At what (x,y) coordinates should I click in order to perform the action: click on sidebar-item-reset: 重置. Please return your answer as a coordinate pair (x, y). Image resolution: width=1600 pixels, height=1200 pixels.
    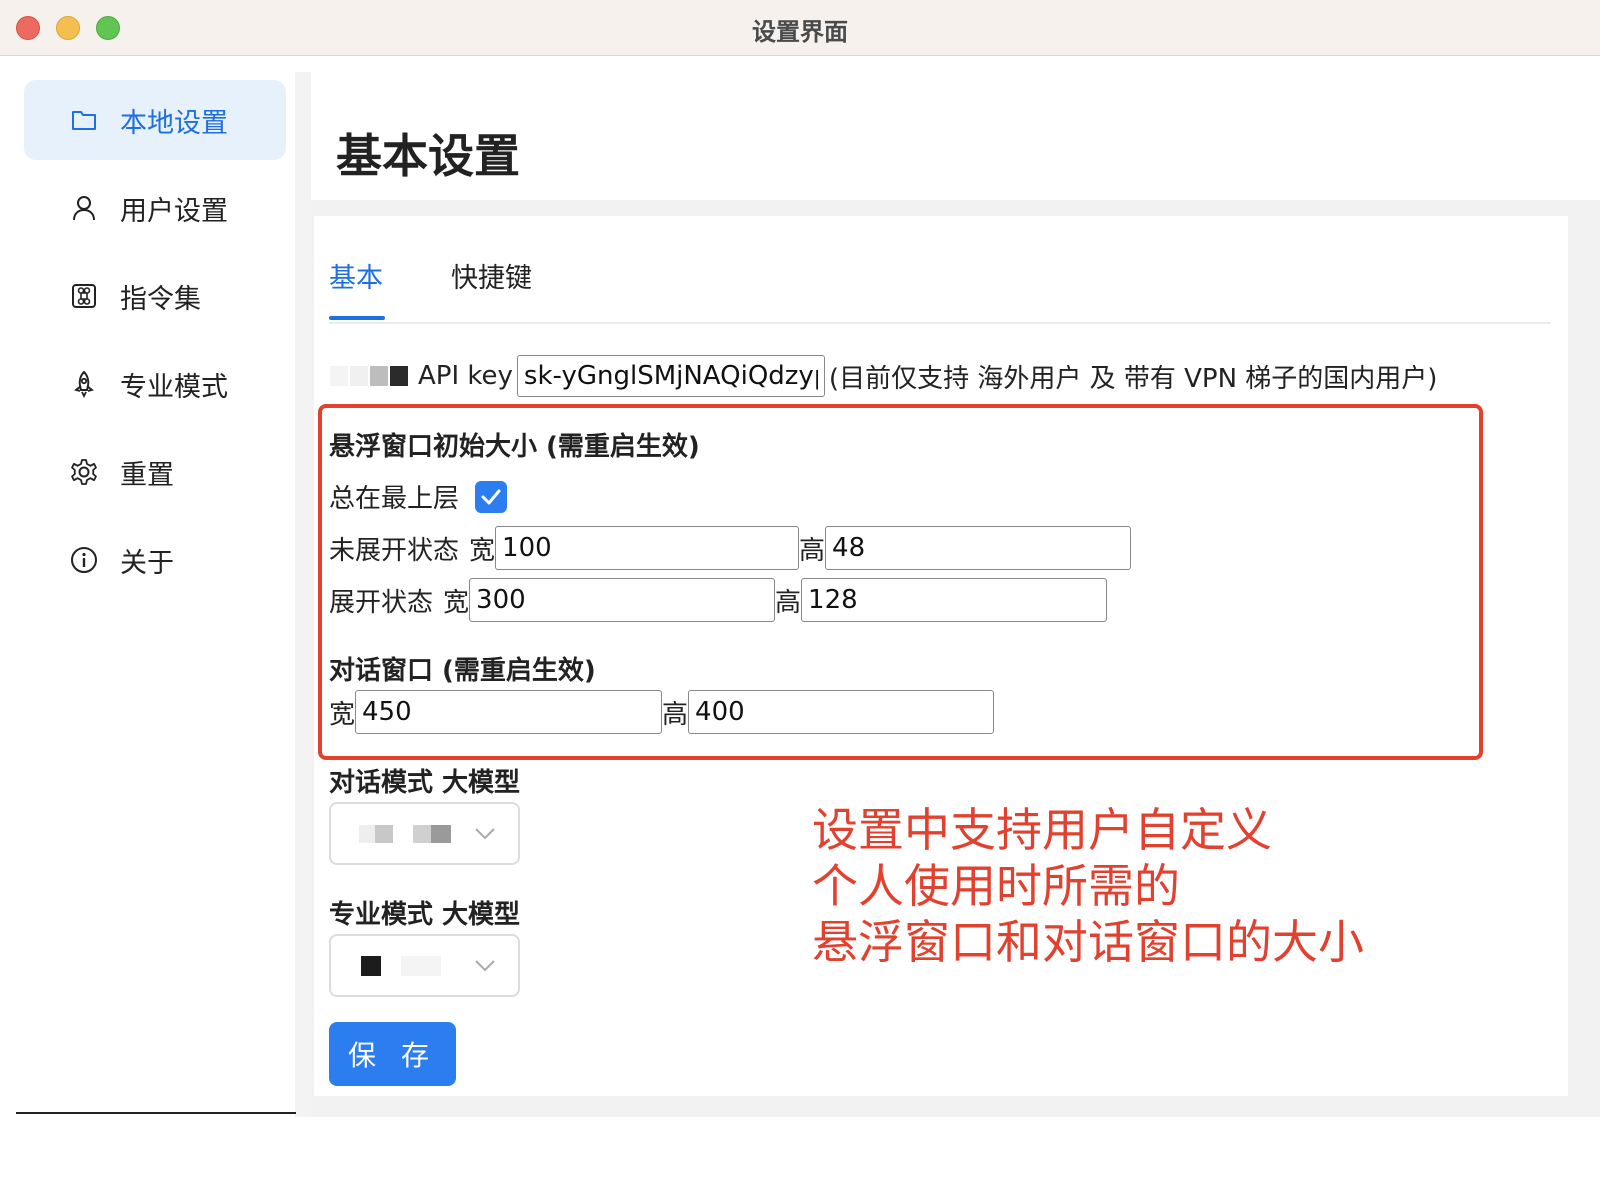
    Looking at the image, I should click on (155, 472).